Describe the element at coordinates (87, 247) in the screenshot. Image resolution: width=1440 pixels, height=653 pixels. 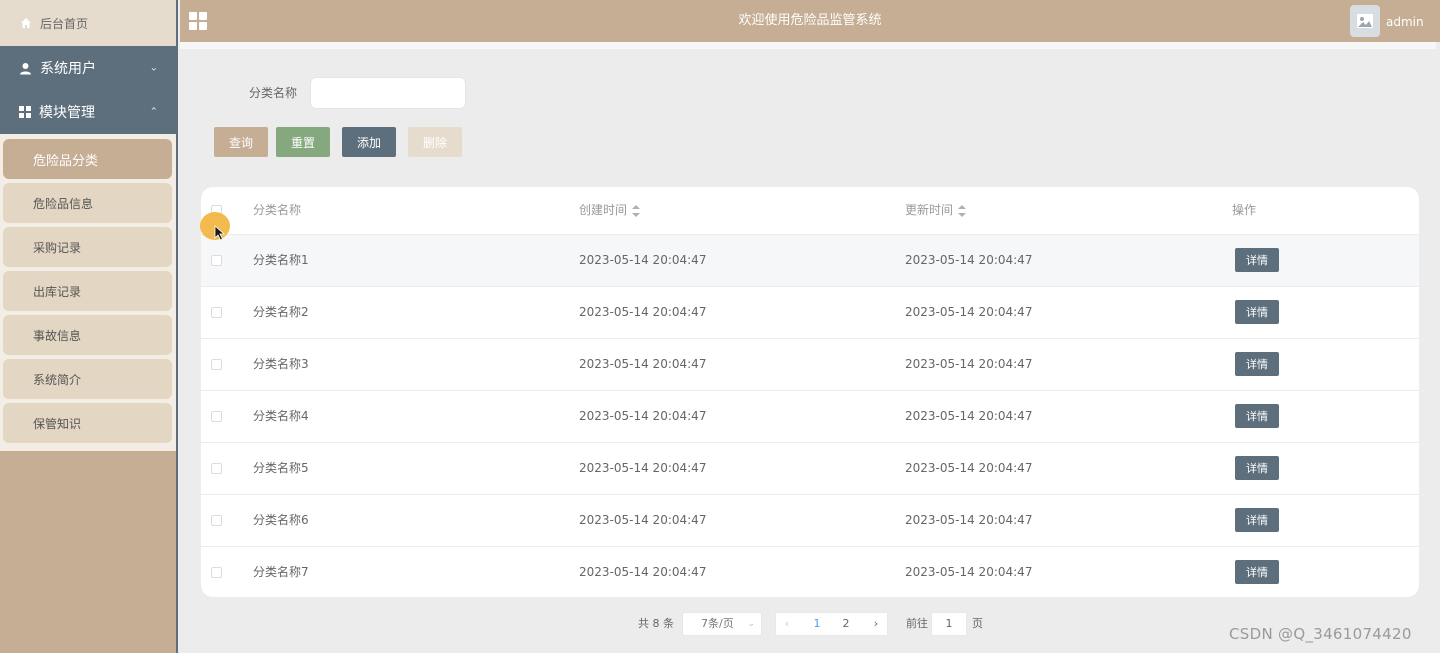
I see `sidebar-item-purchase-records: 采购记录` at that location.